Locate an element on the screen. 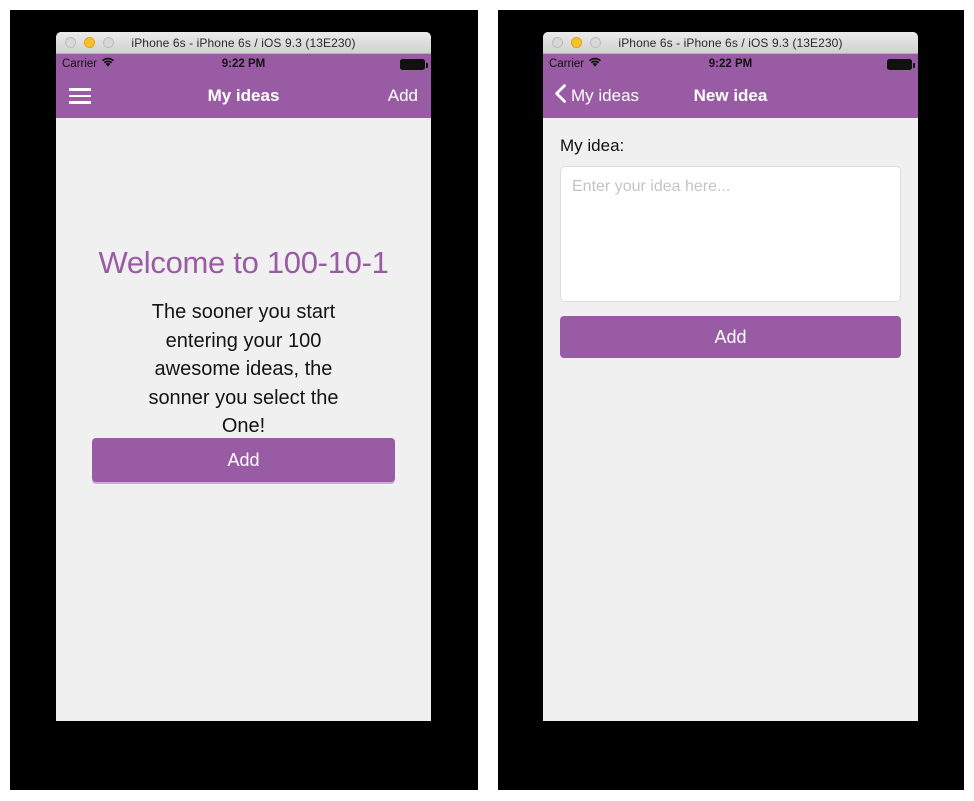 The image size is (974, 801). status-battery-group-left is located at coordinates (414, 64).